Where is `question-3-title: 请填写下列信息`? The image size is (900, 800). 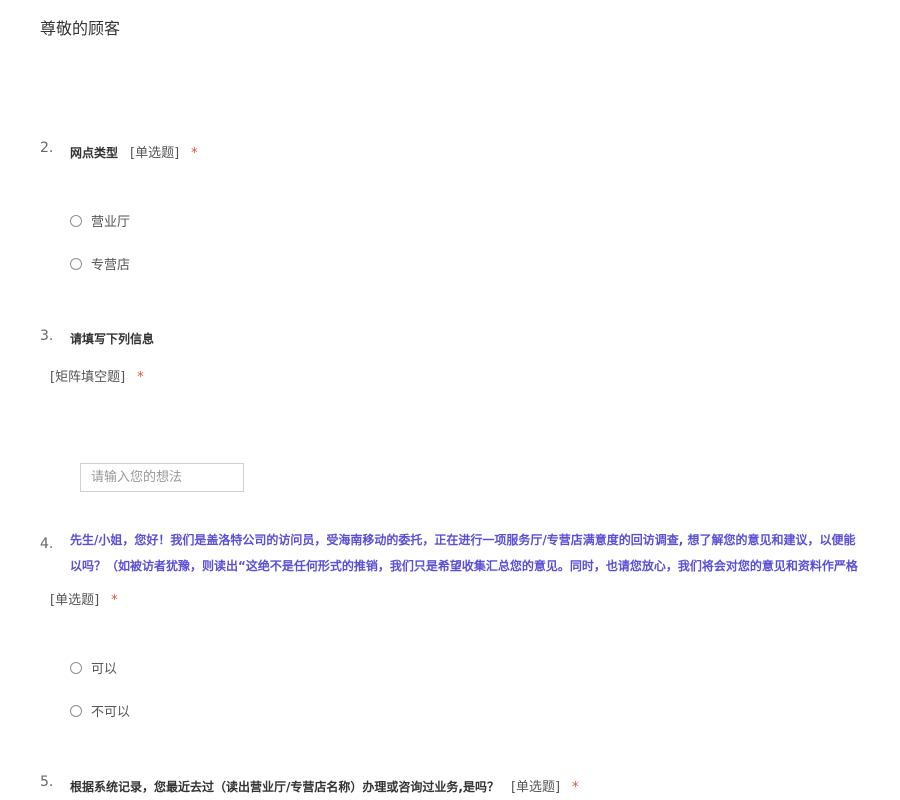 question-3-title: 请填写下列信息 is located at coordinates (112, 339).